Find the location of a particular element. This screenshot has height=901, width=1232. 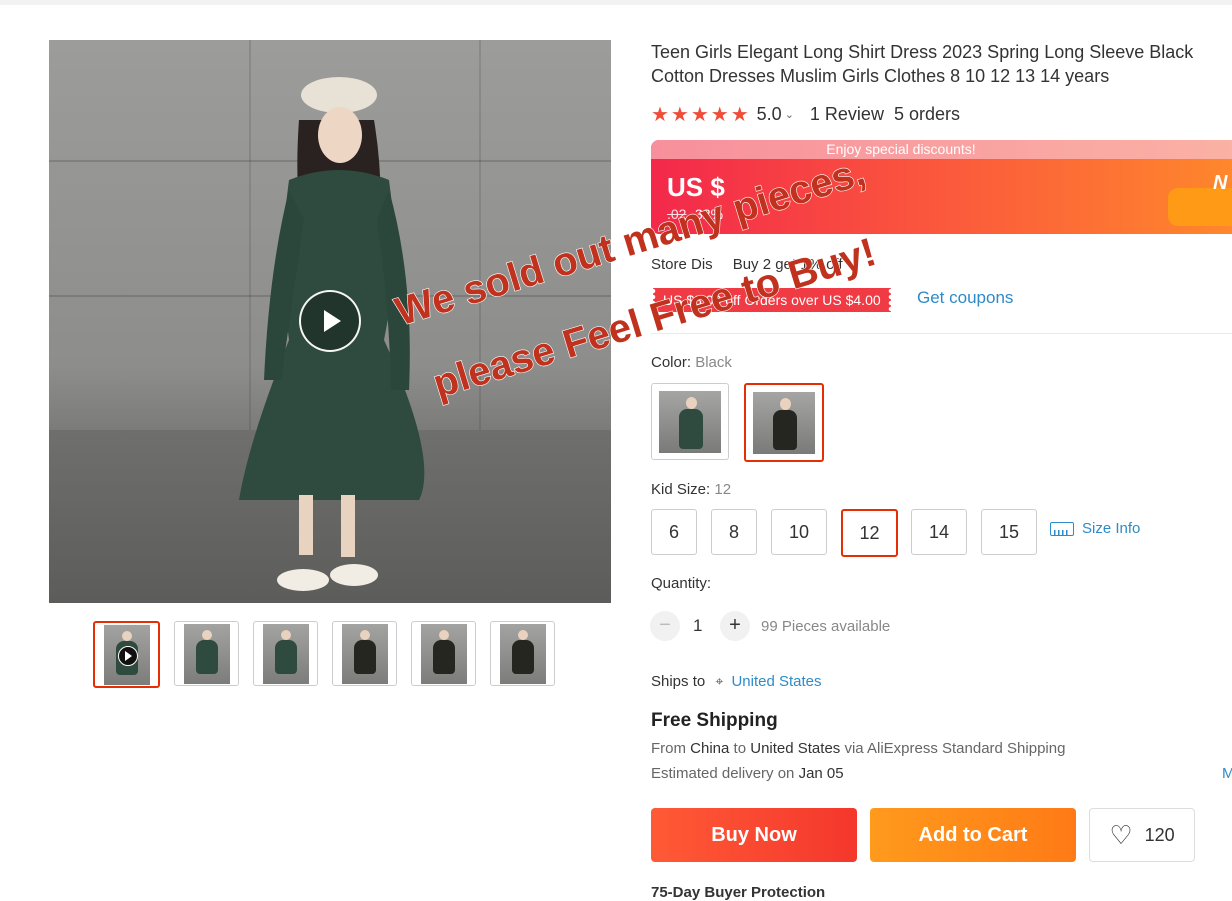

ships-to-destination: United States is located at coordinates (776, 681).